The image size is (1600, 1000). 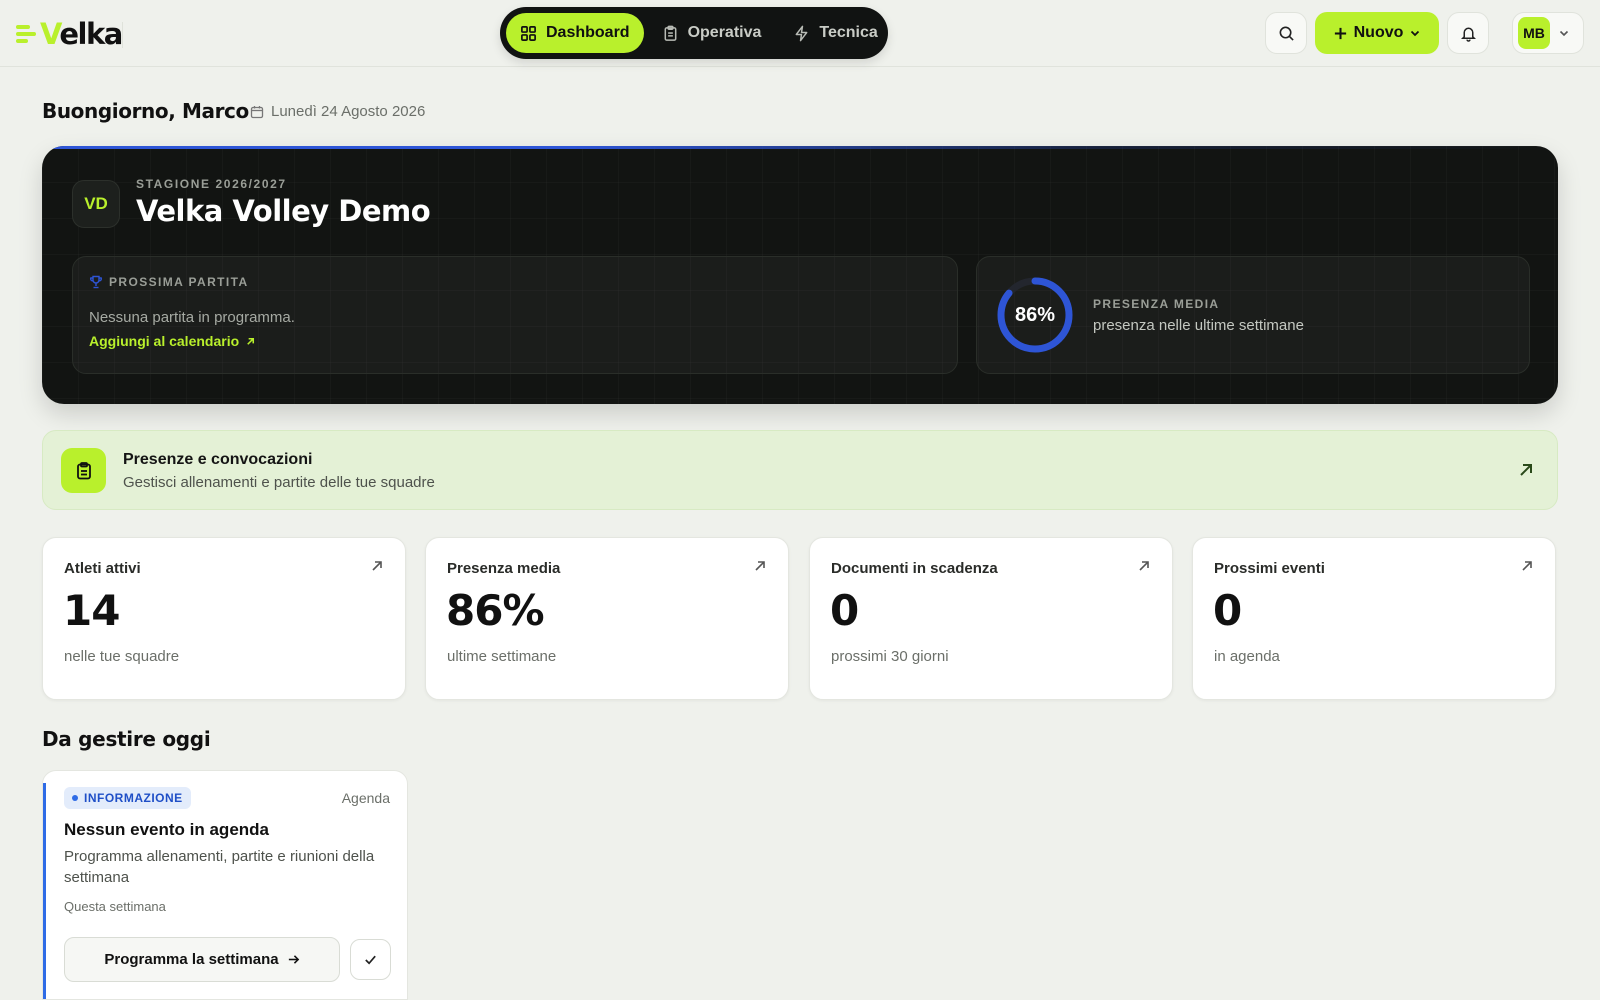 I want to click on attendance-label: PRESENZA MEDIA, so click(x=1156, y=304).